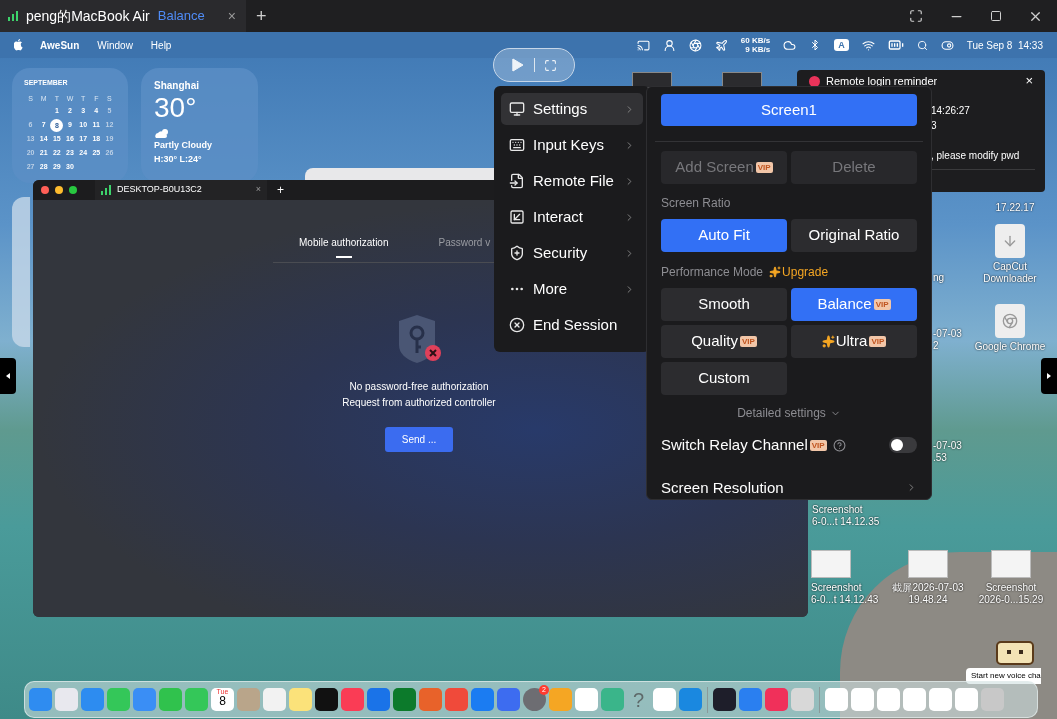  Describe the element at coordinates (846, 522) in the screenshot. I see `file-label: 6-0...t 14.12.35` at that location.